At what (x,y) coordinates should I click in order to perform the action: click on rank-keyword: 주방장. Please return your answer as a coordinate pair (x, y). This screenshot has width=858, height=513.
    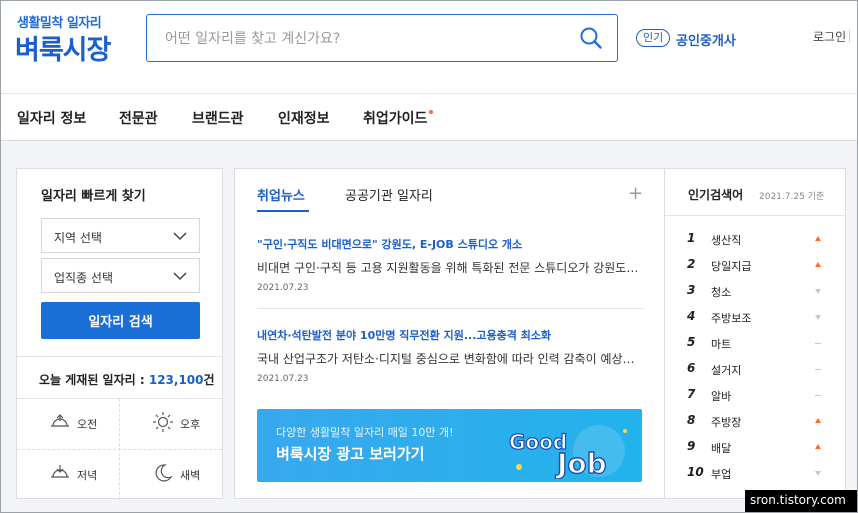
    Looking at the image, I should click on (726, 422).